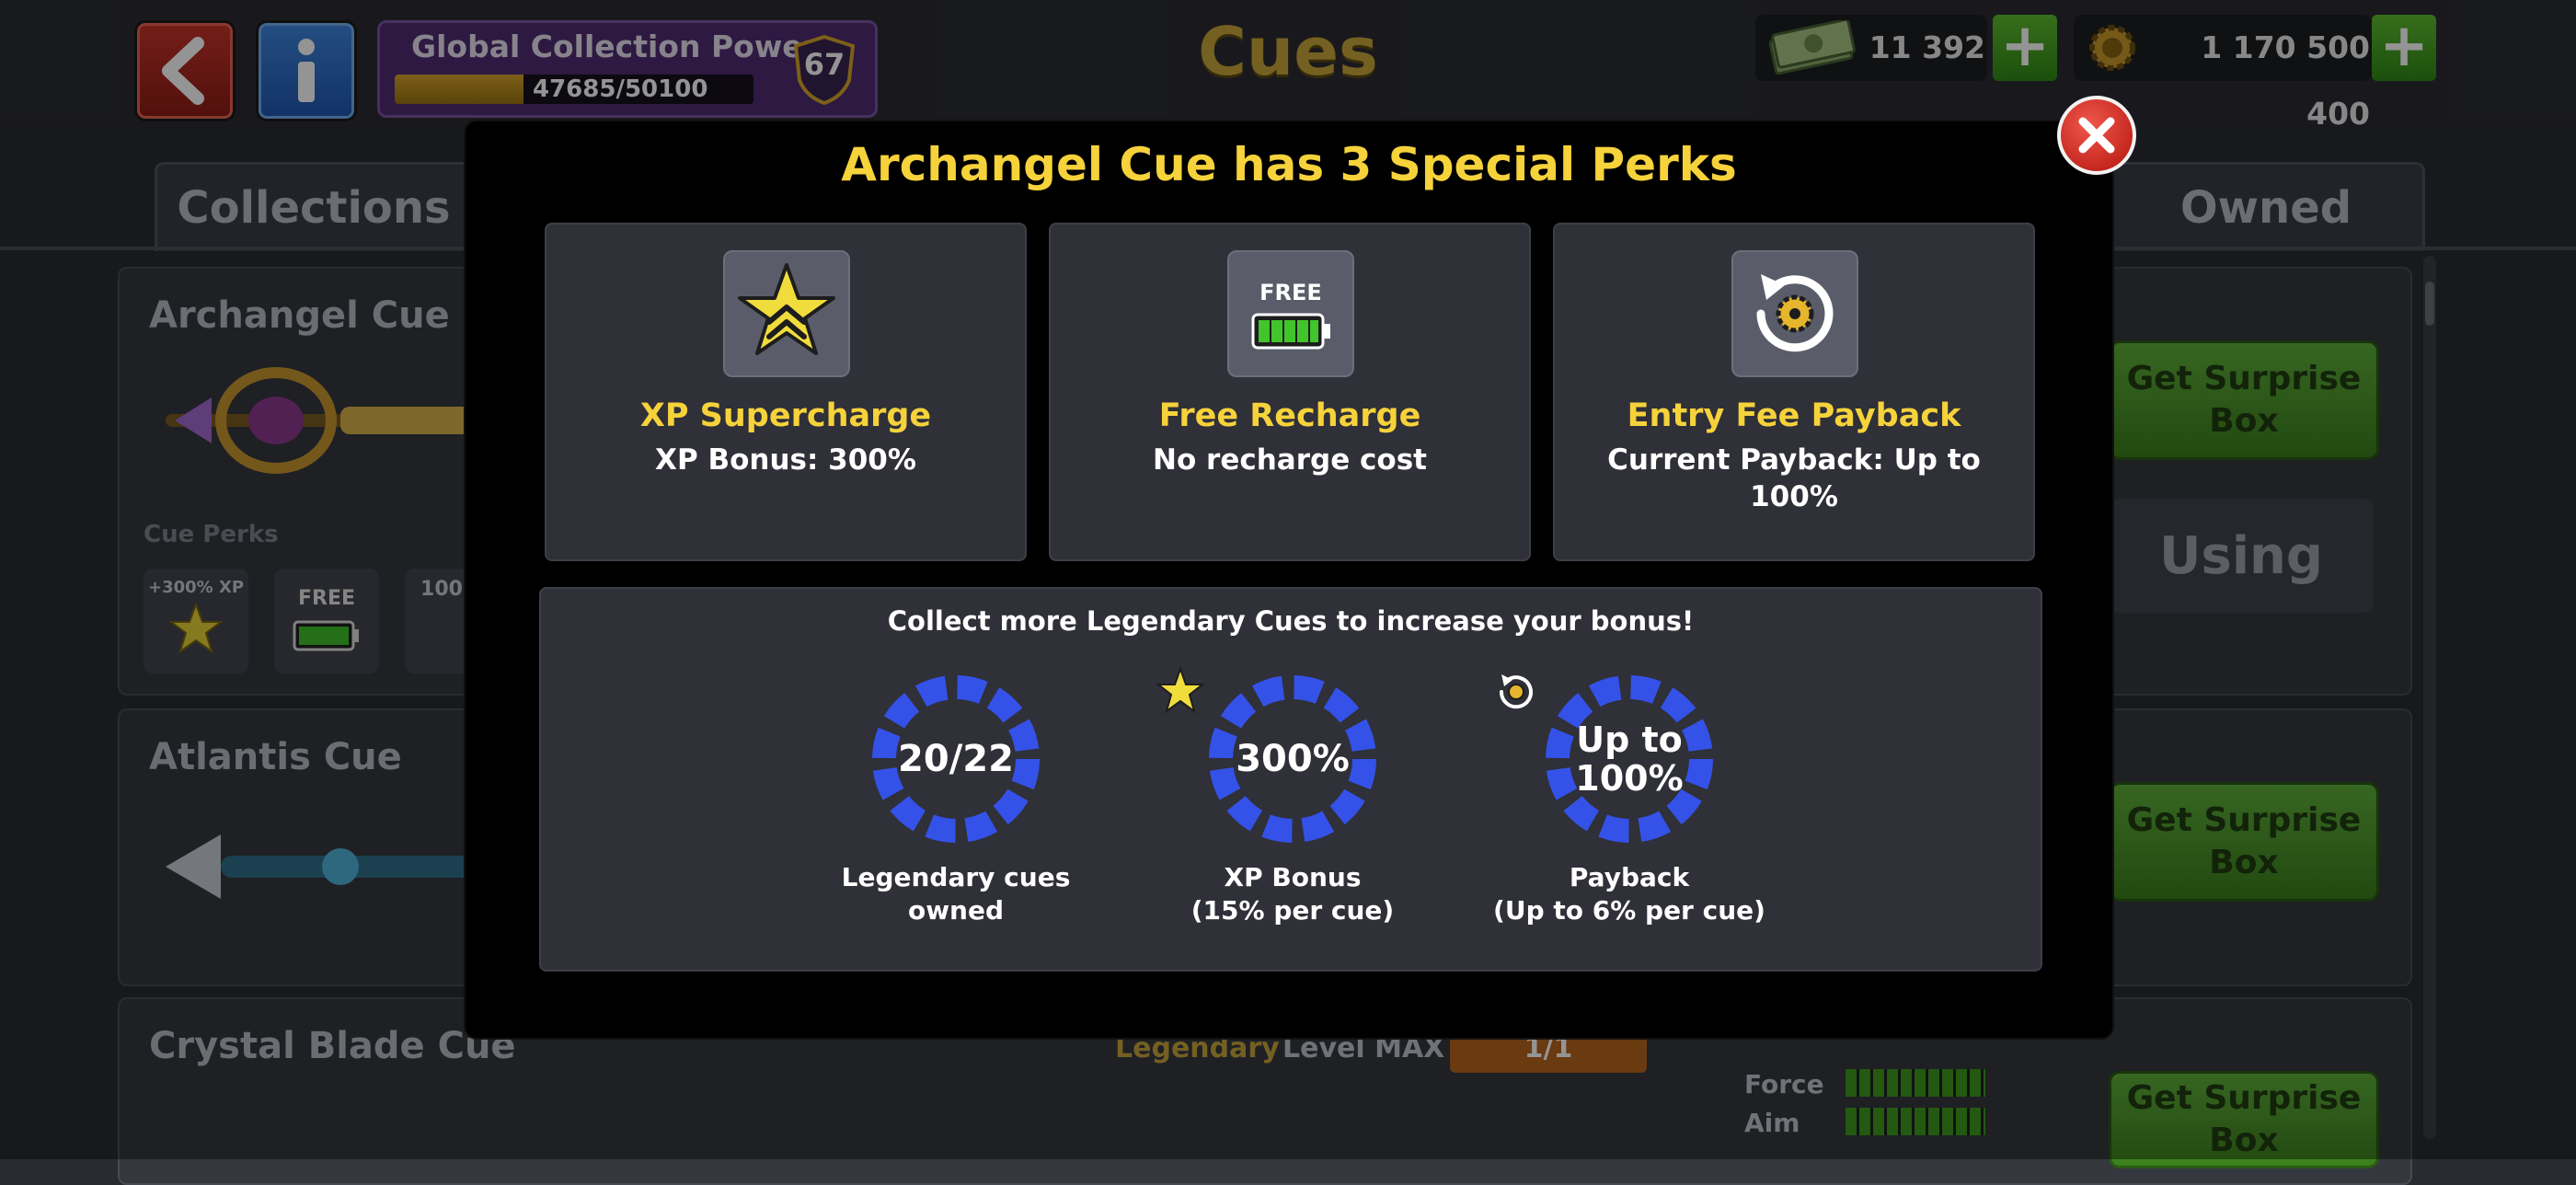 This screenshot has width=2576, height=1185. What do you see at coordinates (785, 415) in the screenshot?
I see `perk-name: XP Supercharge` at bounding box center [785, 415].